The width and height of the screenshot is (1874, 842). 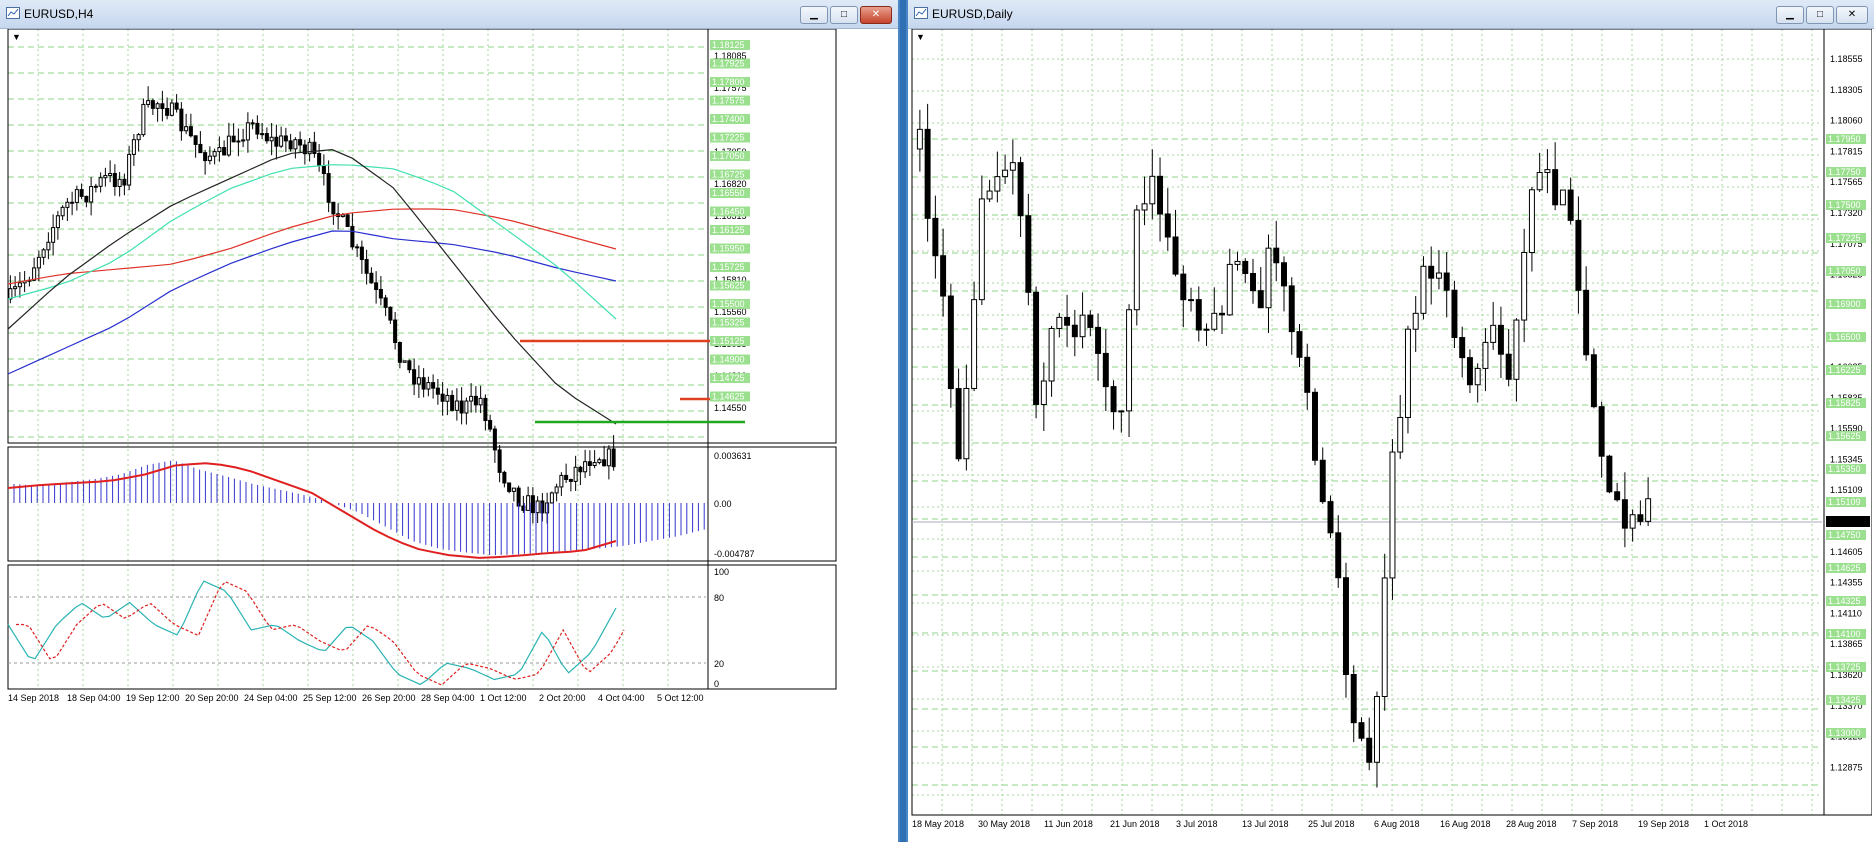 What do you see at coordinates (1844, 535) in the screenshot?
I see `price-level-tag-label: 1.14750` at bounding box center [1844, 535].